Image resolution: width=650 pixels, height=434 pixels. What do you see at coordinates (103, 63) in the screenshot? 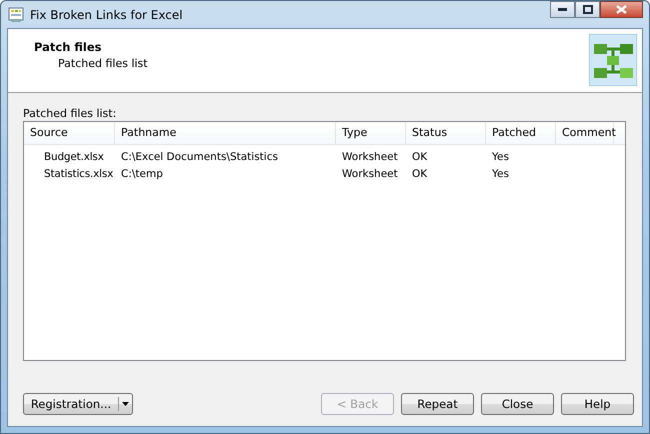
I see `page-subtitle: Patched files list` at bounding box center [103, 63].